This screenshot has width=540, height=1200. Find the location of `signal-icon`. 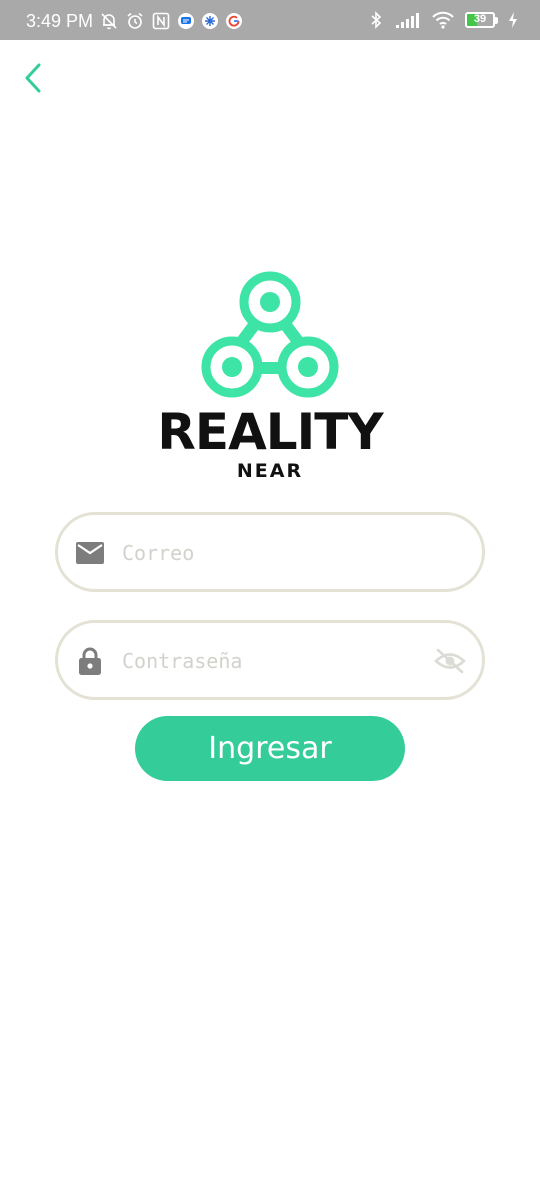

signal-icon is located at coordinates (408, 20).